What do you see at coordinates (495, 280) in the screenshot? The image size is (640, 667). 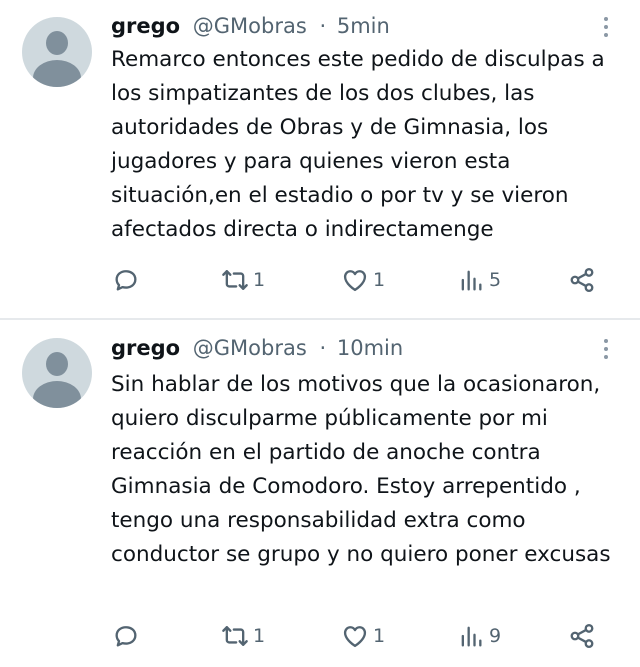 I see `views-count: 5` at bounding box center [495, 280].